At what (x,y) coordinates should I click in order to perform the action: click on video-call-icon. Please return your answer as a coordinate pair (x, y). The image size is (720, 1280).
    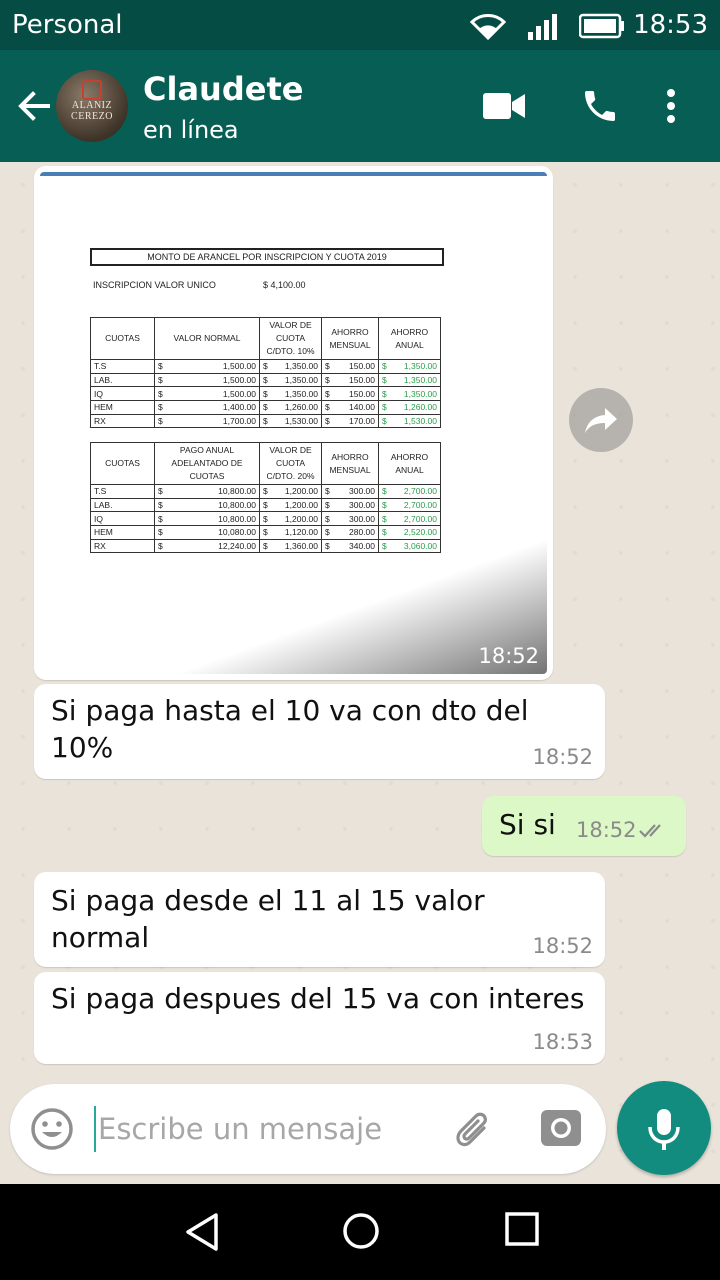
    Looking at the image, I should click on (504, 106).